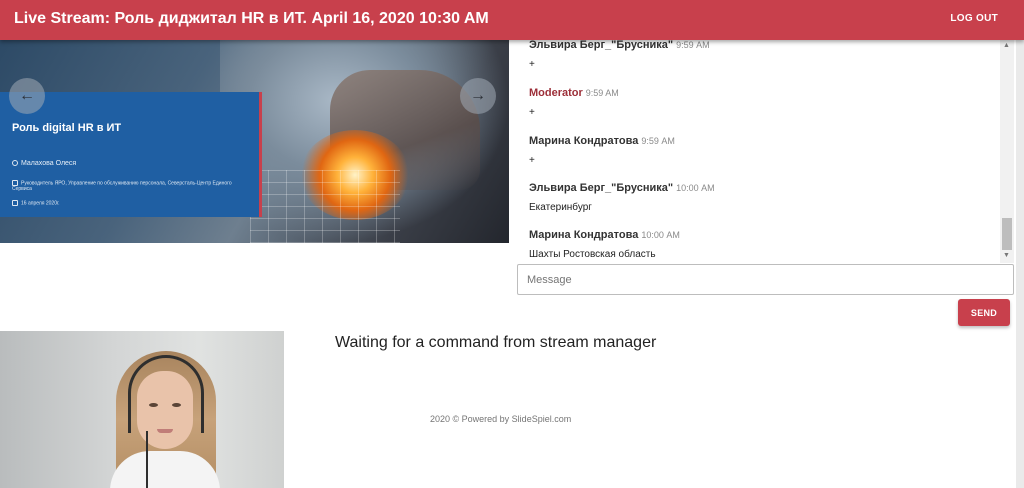 Image resolution: width=1024 pixels, height=488 pixels. I want to click on webcam-video, so click(142, 409).